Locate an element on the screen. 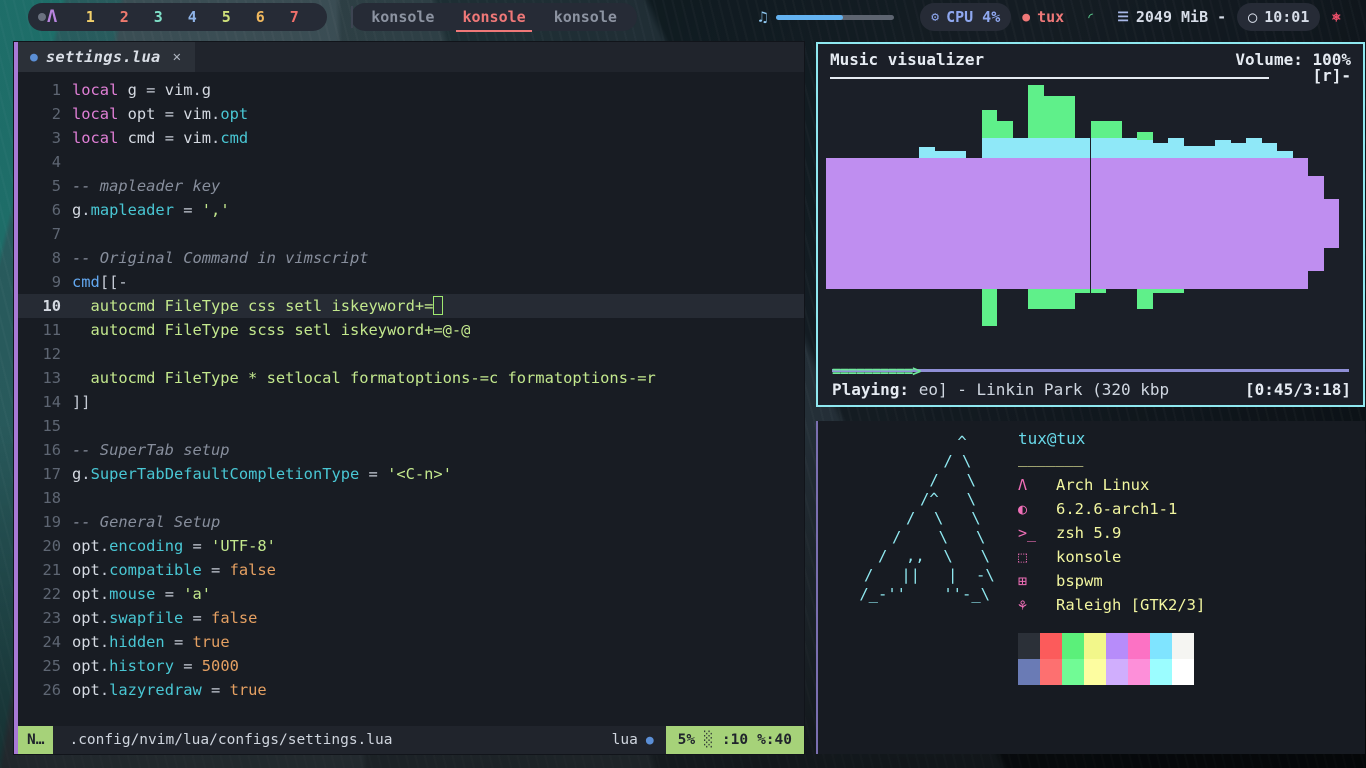 Image resolution: width=1366 pixels, height=768 pixels. line-number: 21 is located at coordinates (51, 570).